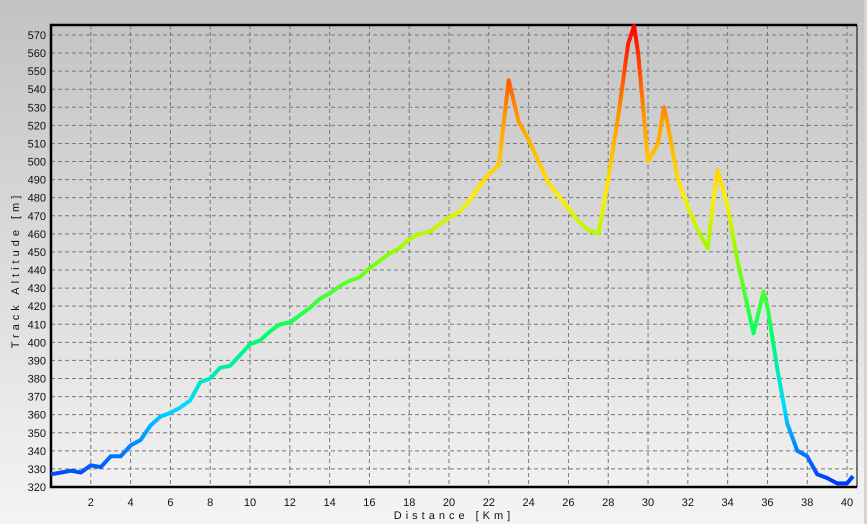 This screenshot has height=524, width=867. What do you see at coordinates (37, 90) in the screenshot?
I see `tick-label: 540` at bounding box center [37, 90].